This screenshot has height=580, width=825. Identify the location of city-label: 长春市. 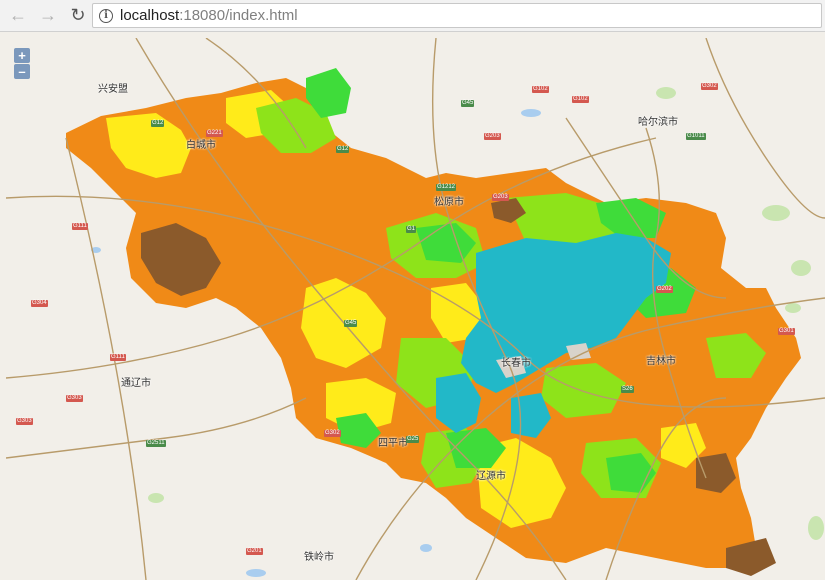
(516, 363).